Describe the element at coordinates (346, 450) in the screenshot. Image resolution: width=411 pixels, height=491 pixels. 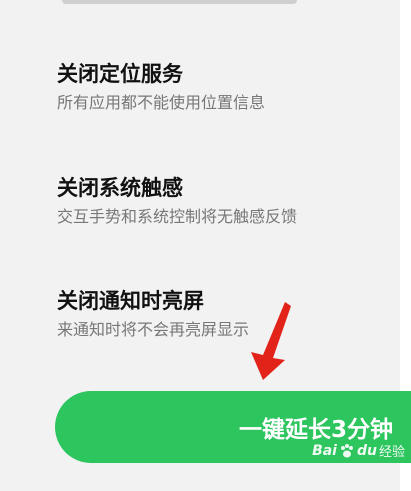
I see `paw-icon` at that location.